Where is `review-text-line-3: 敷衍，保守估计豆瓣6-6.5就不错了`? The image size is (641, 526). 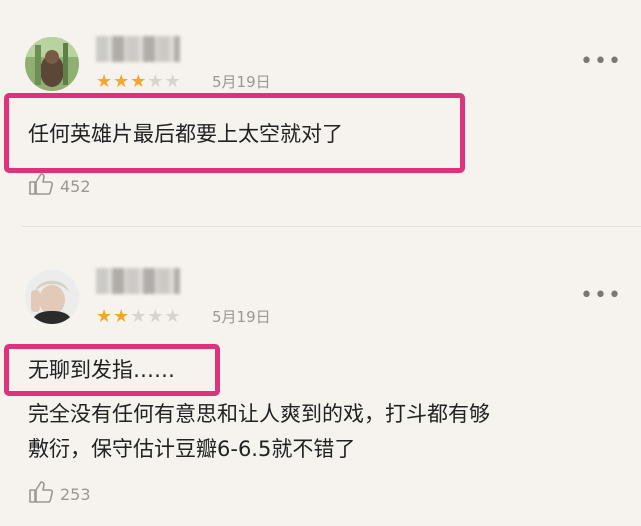
review-text-line-3: 敷衍，保守估计豆瓣6-6.5就不错了 is located at coordinates (192, 449).